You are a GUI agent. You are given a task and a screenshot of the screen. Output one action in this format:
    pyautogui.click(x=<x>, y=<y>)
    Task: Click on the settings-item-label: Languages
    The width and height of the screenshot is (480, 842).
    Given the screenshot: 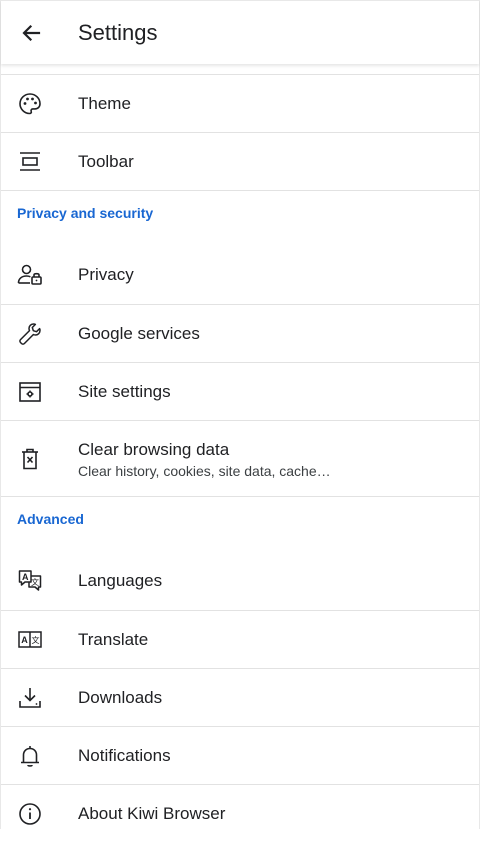 What is the action you would take?
    pyautogui.click(x=120, y=580)
    